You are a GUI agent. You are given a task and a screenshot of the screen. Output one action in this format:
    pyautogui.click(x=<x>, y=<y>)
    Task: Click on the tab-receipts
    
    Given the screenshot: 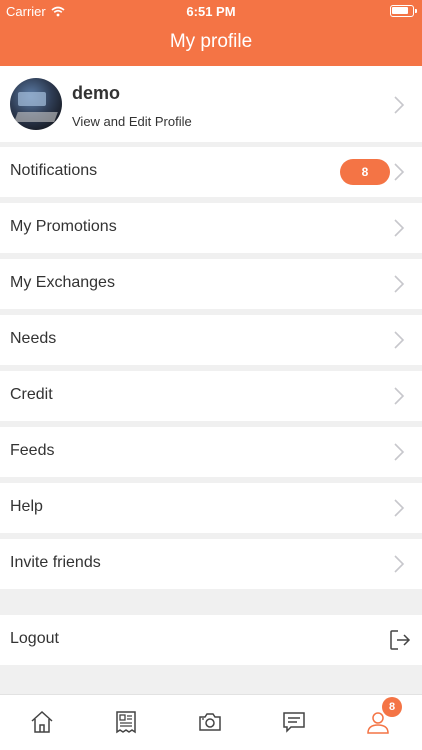 What is the action you would take?
    pyautogui.click(x=126, y=722)
    